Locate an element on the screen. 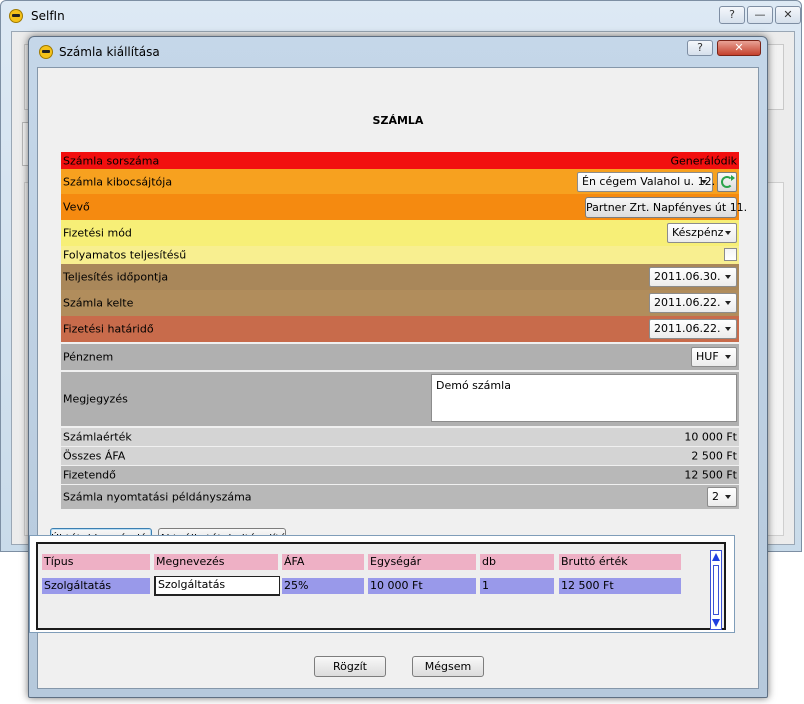 The width and height of the screenshot is (804, 704). main-minimize-button: — is located at coordinates (760, 15).